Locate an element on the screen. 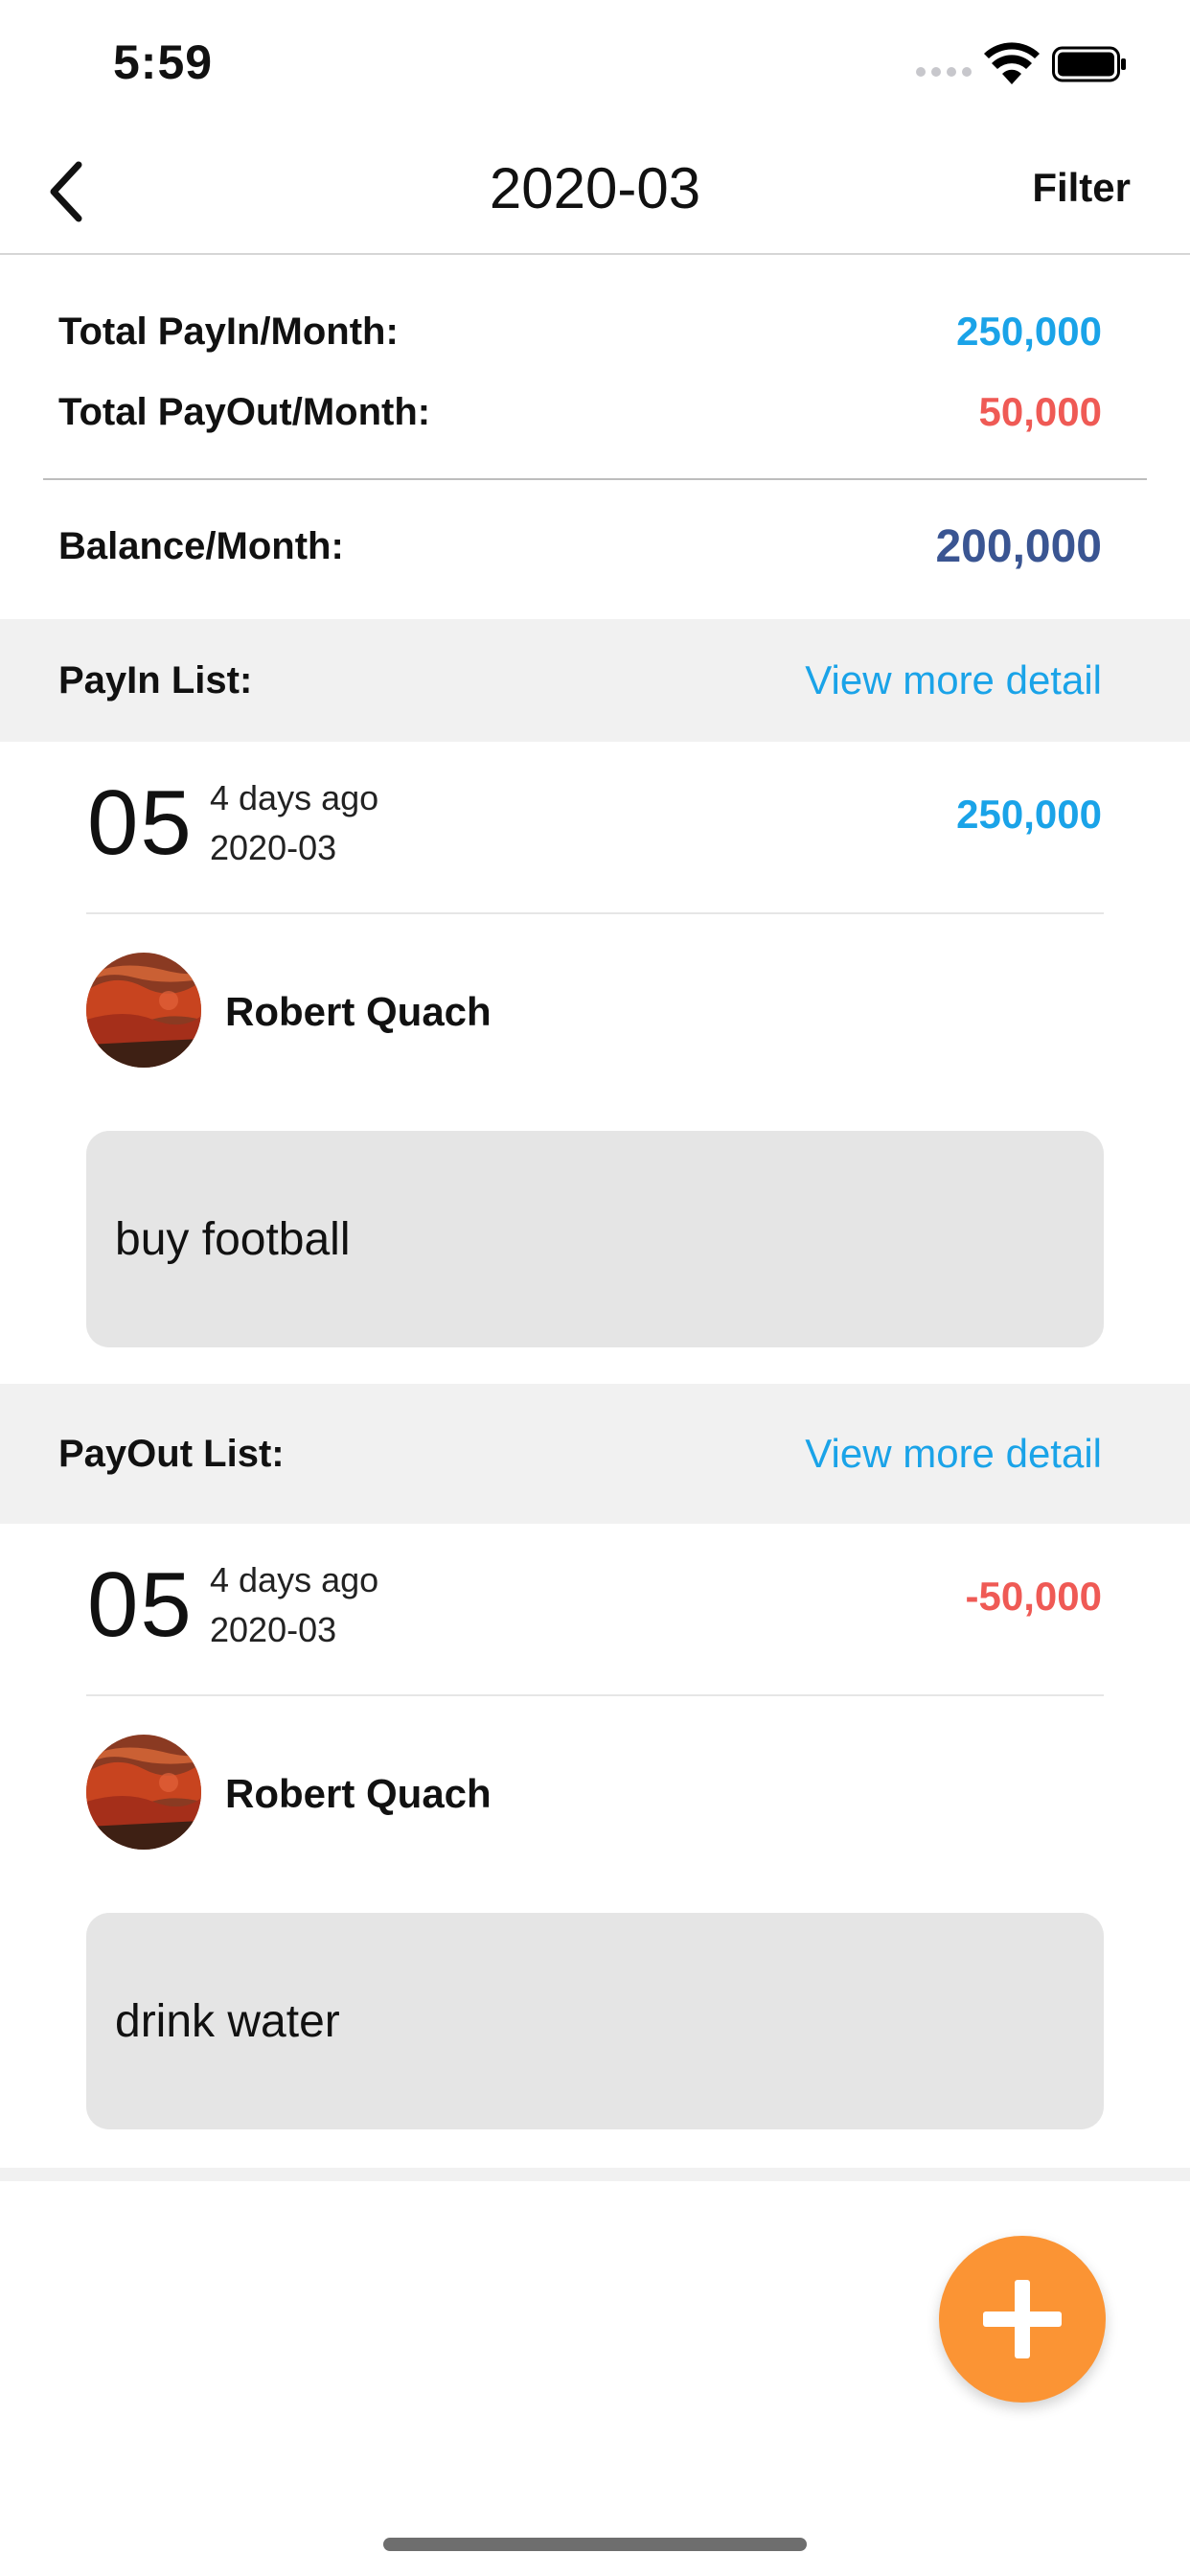  nav-bar: 2020-03 Filter is located at coordinates (595, 194).